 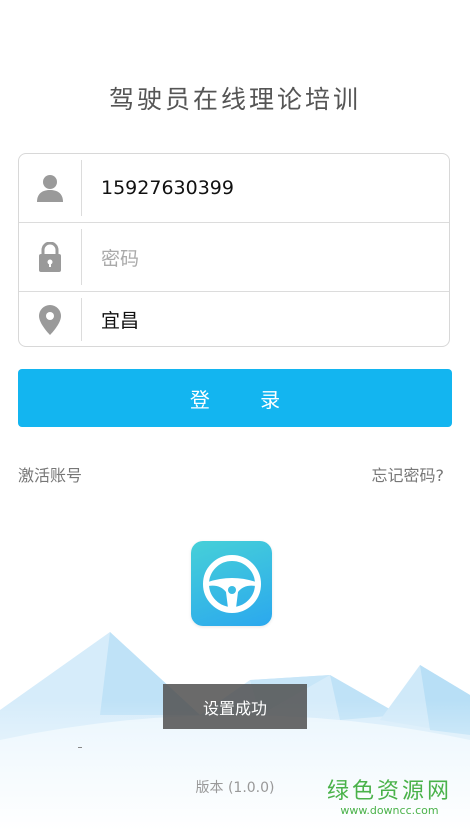 I want to click on phone-row: 15927630399, so click(x=234, y=188).